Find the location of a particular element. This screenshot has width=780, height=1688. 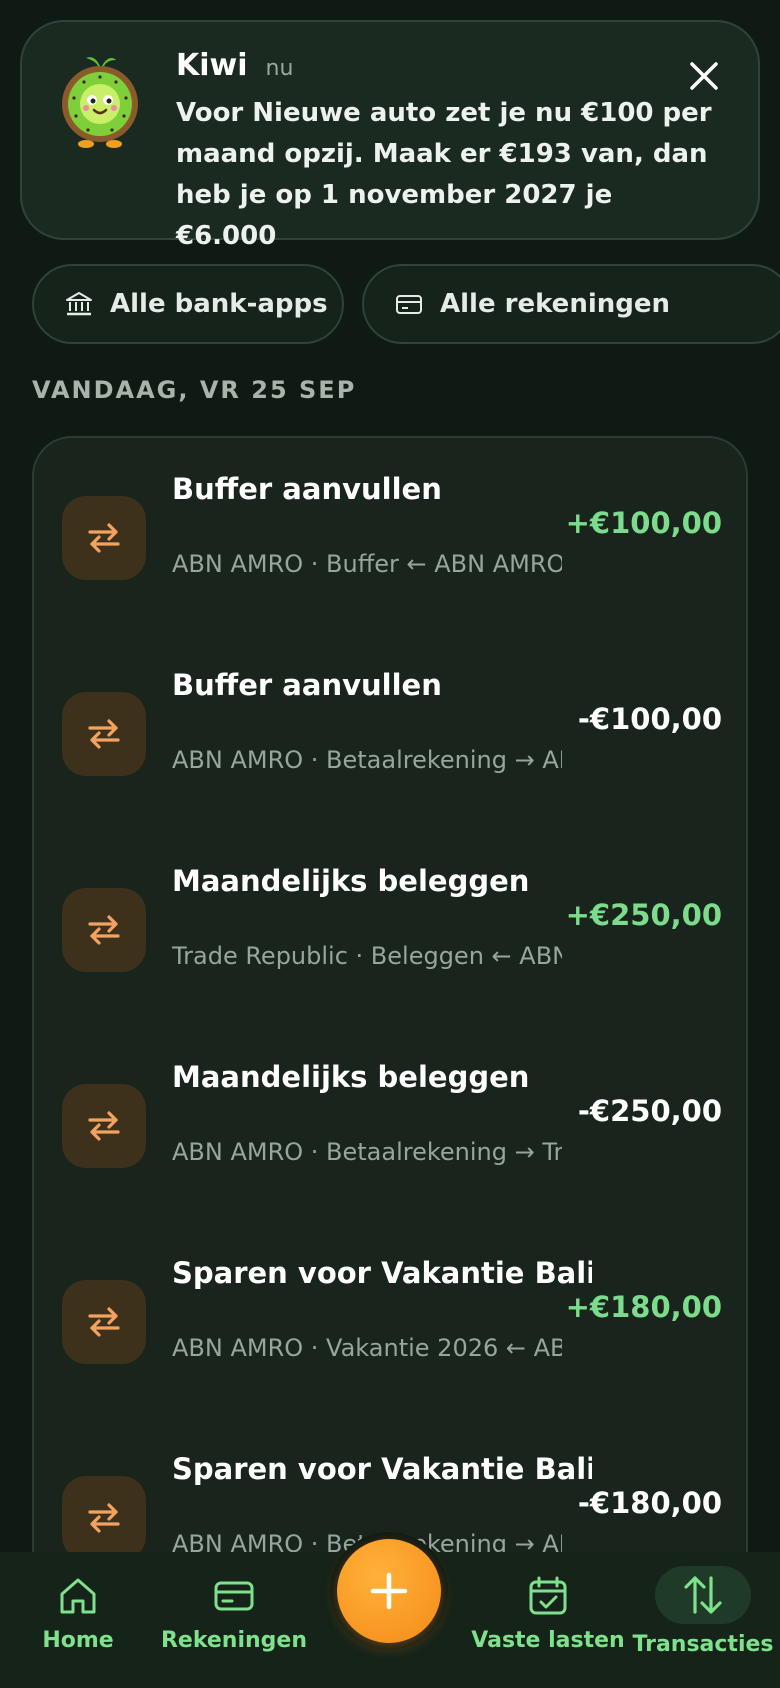

nav-transactions: Transacties is located at coordinates (703, 1611).